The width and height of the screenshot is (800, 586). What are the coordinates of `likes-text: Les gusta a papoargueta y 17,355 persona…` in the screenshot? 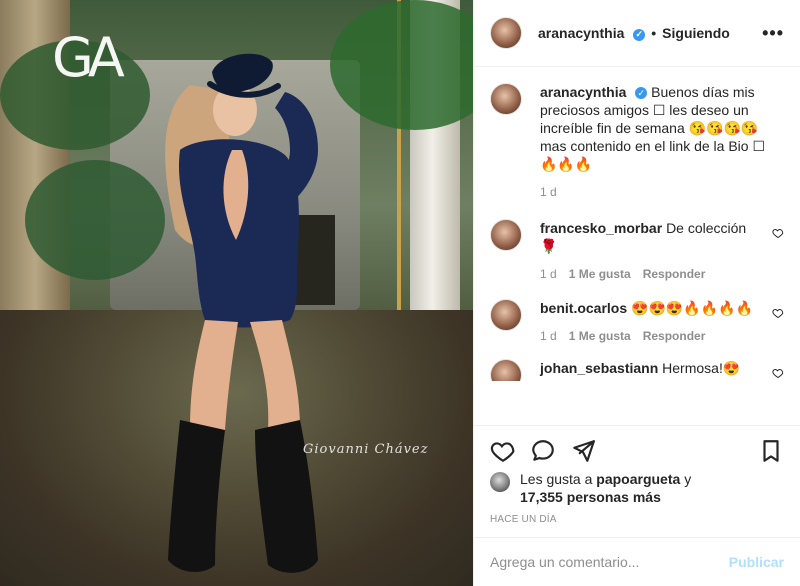 It's located at (605, 488).